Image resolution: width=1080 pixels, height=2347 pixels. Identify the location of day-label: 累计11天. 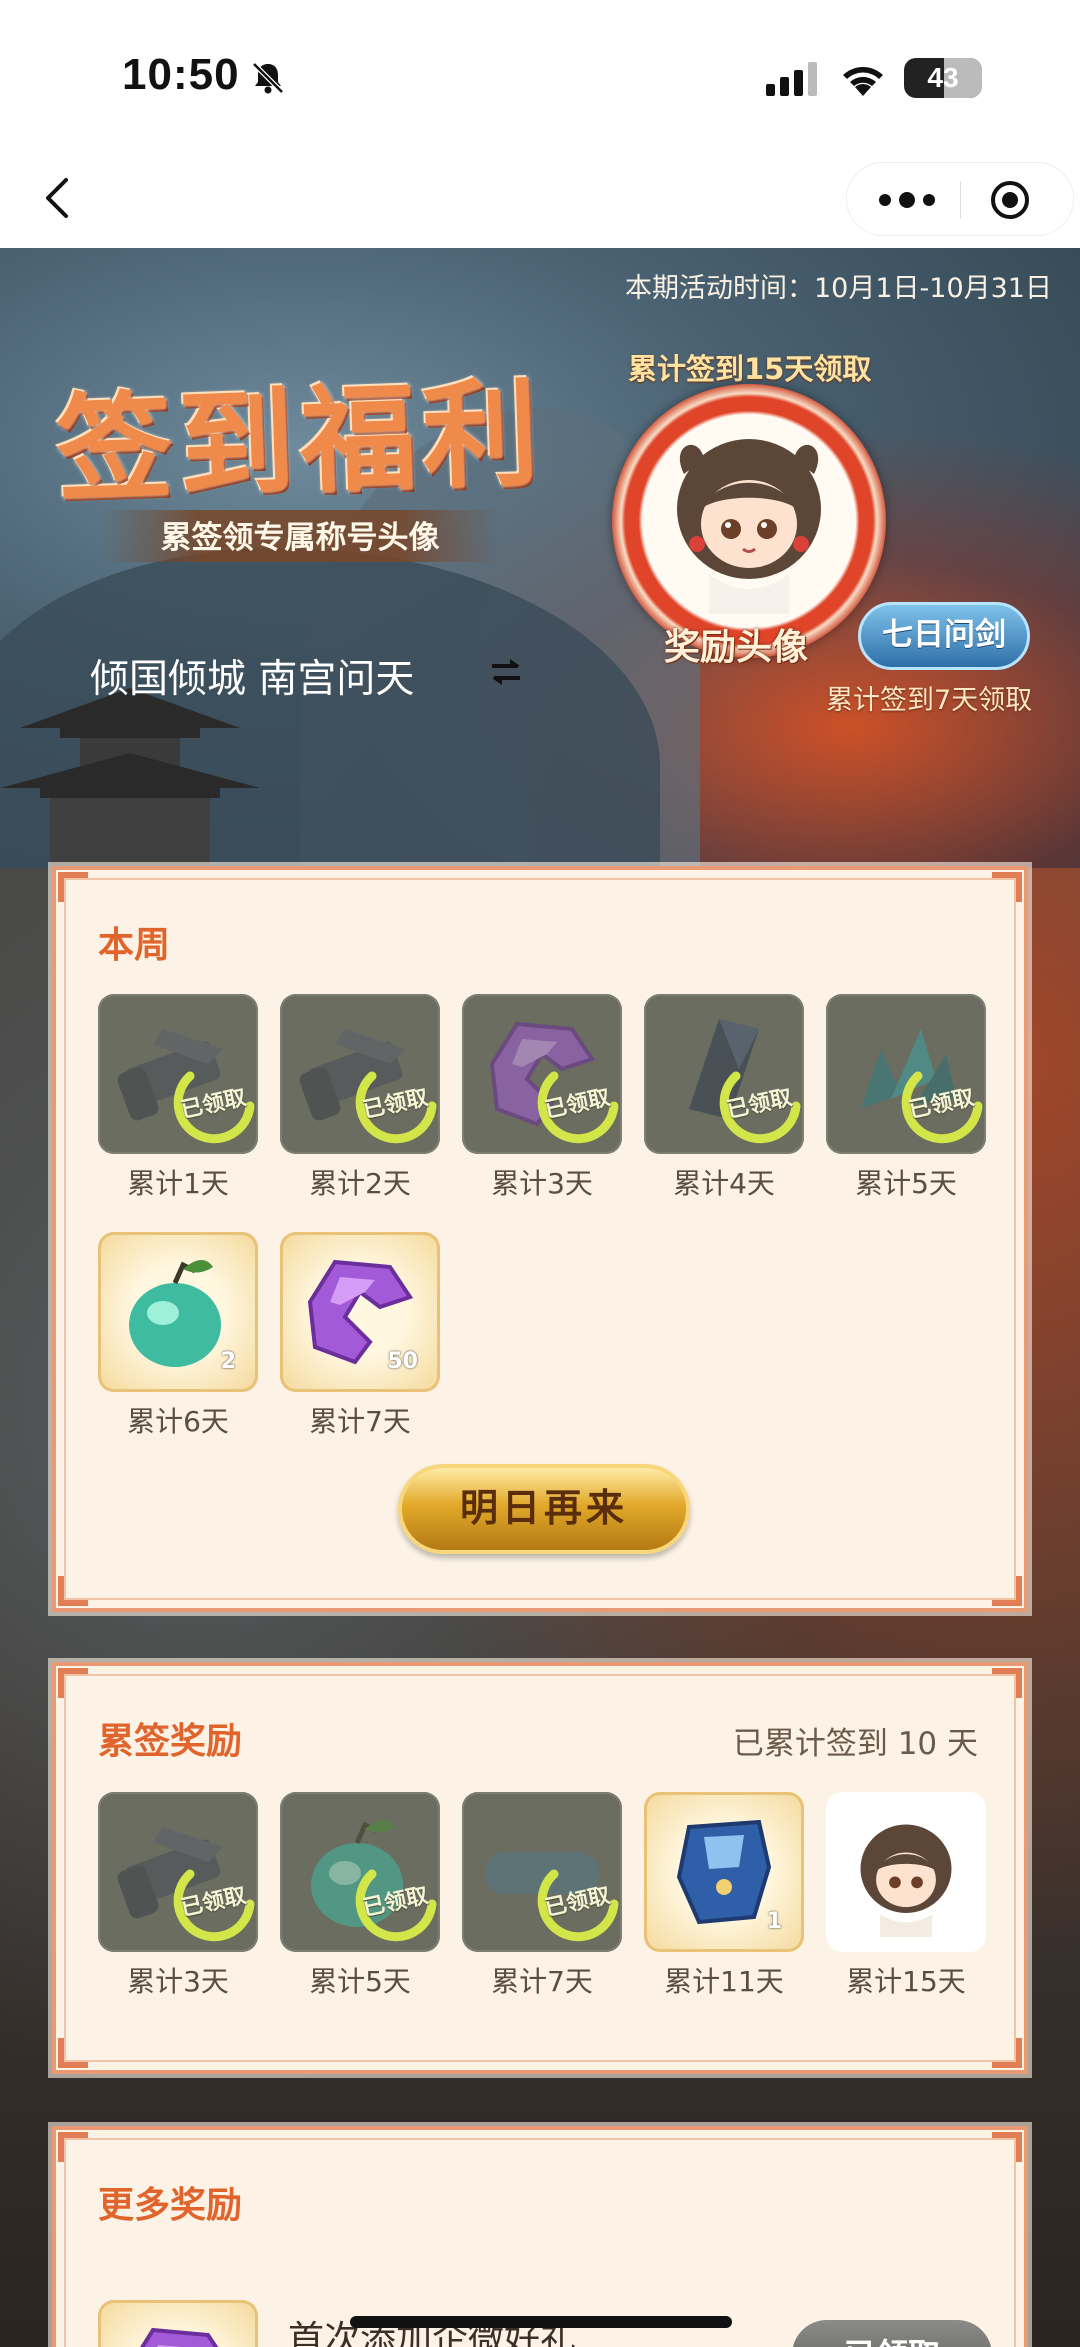
(724, 1981).